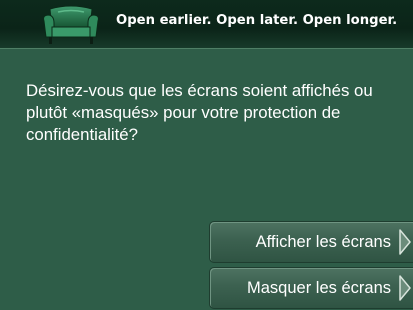 The image size is (413, 310). I want to click on tagline: Open earlier. Open later. Open longer., so click(257, 20).